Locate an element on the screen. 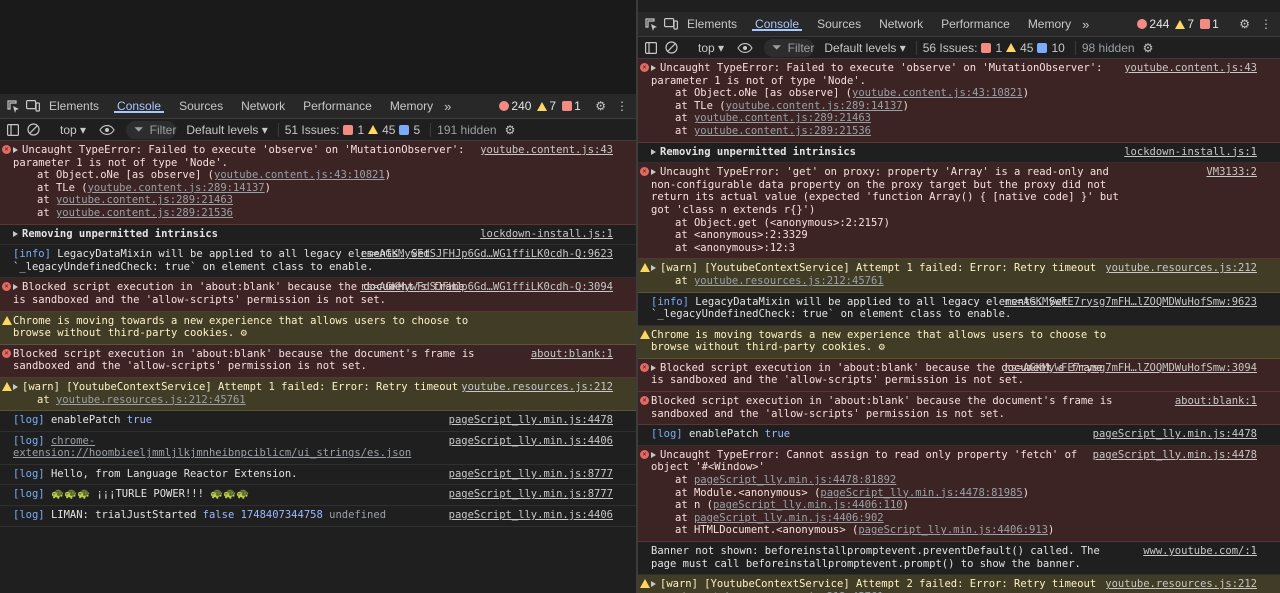 The height and width of the screenshot is (593, 1280). stack-frame-link: pageScript_lly.min.js:4406:110 is located at coordinates (808, 505).